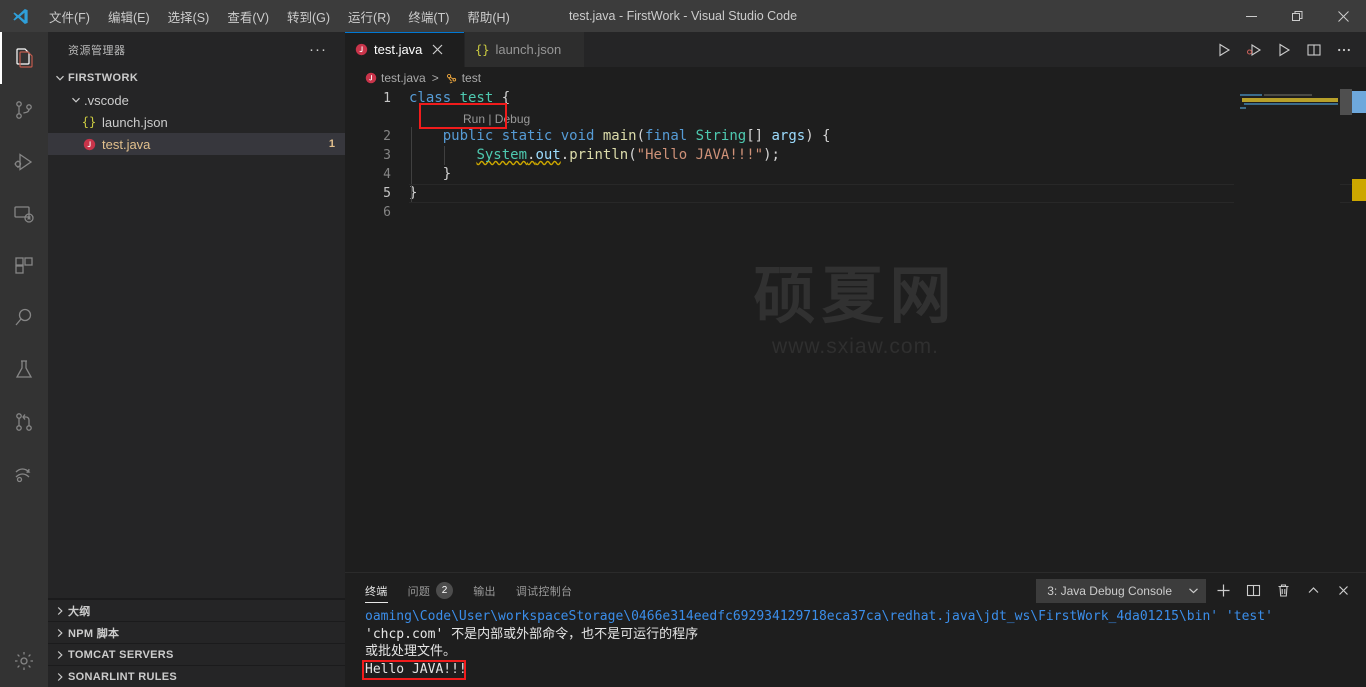 The height and width of the screenshot is (687, 1366). I want to click on line-number: 5, so click(387, 193).